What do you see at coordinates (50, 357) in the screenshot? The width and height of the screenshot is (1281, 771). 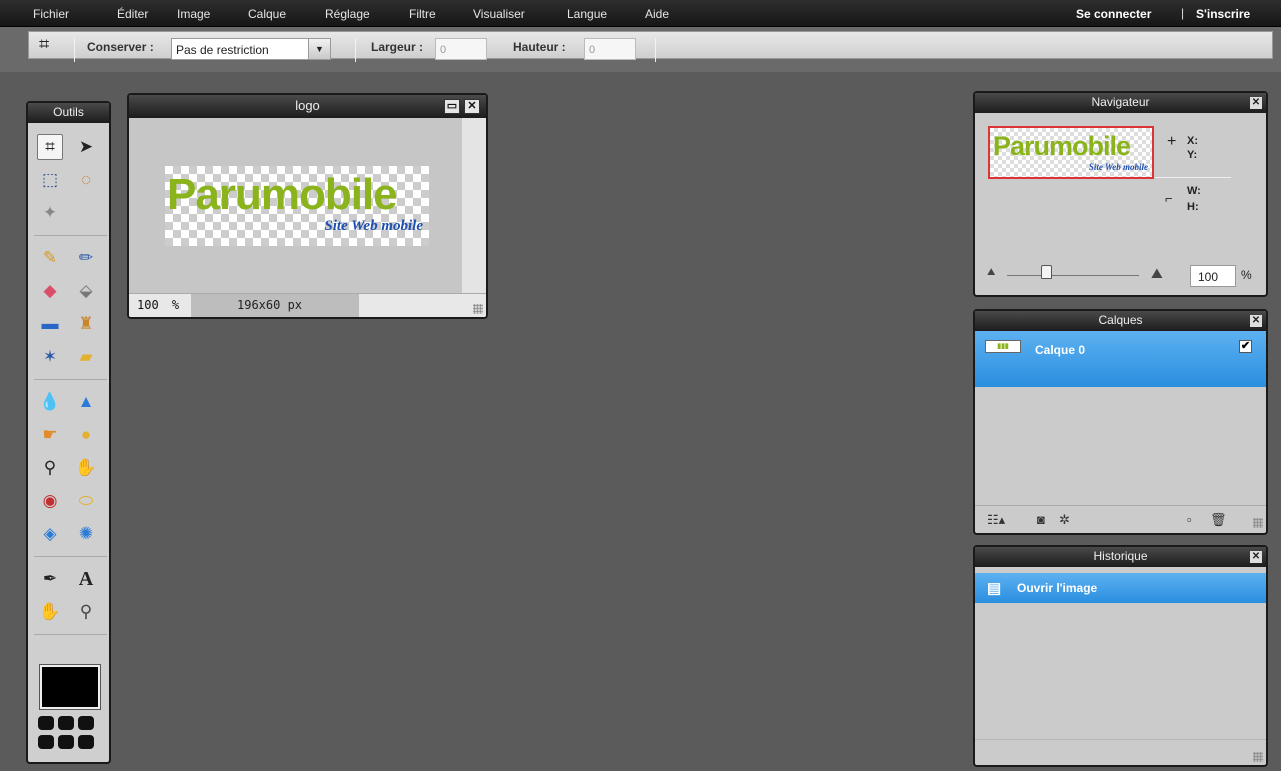 I see `replace-color-icon: ✶` at bounding box center [50, 357].